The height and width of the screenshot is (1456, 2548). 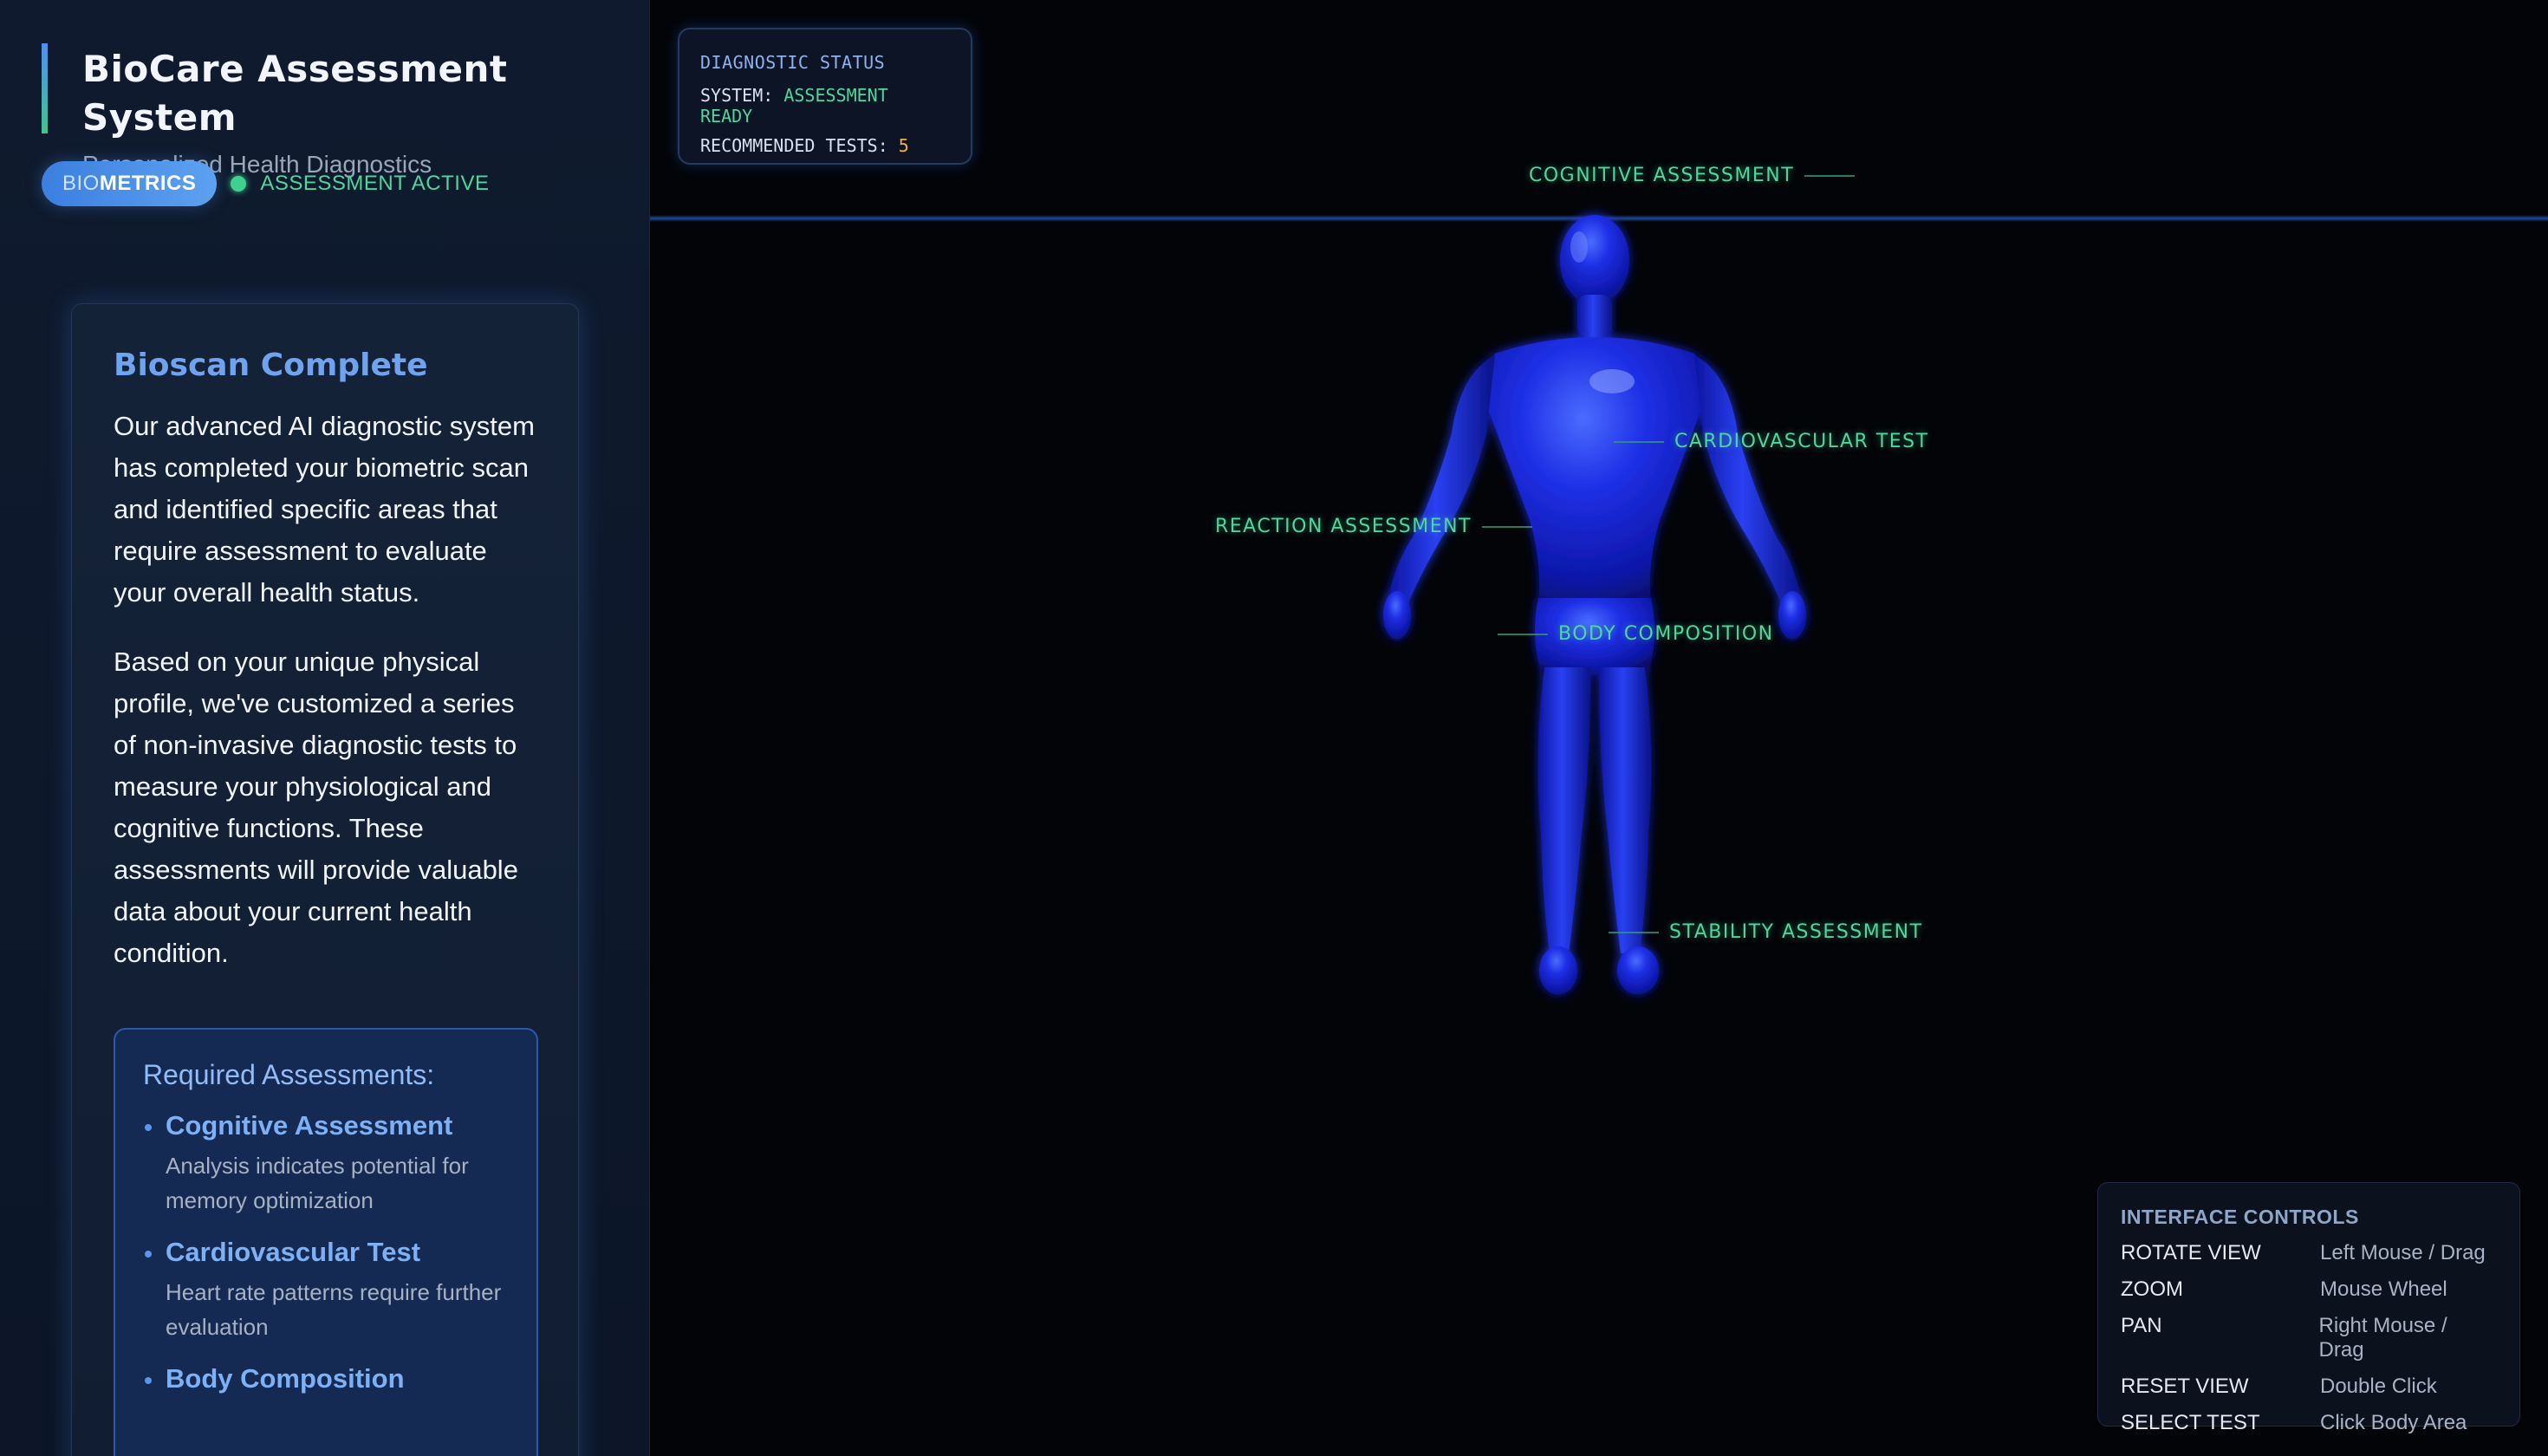 I want to click on app-title: BioCare Assessment System, so click(x=295, y=93).